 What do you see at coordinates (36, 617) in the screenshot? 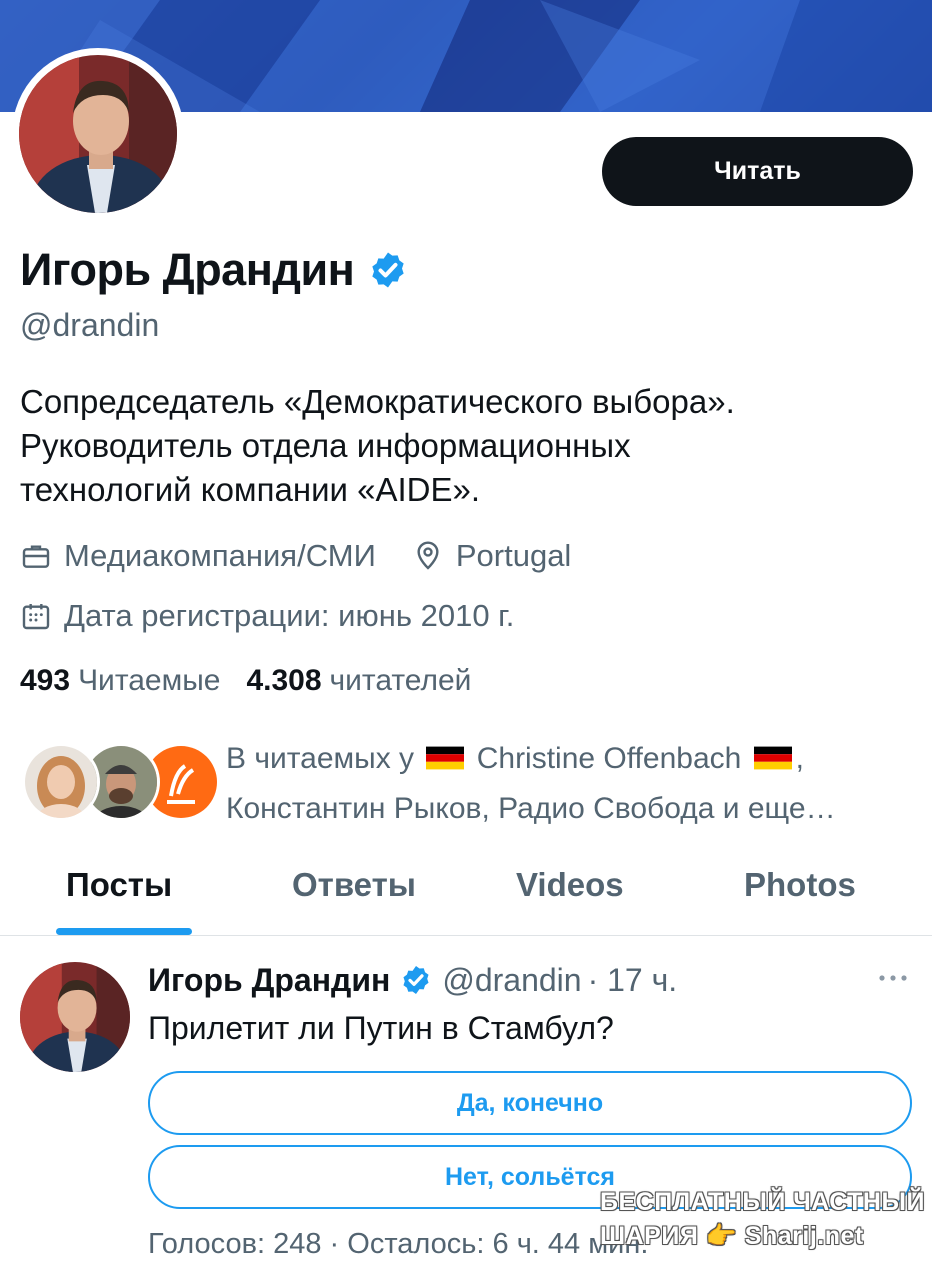
I see `calendar-icon` at bounding box center [36, 617].